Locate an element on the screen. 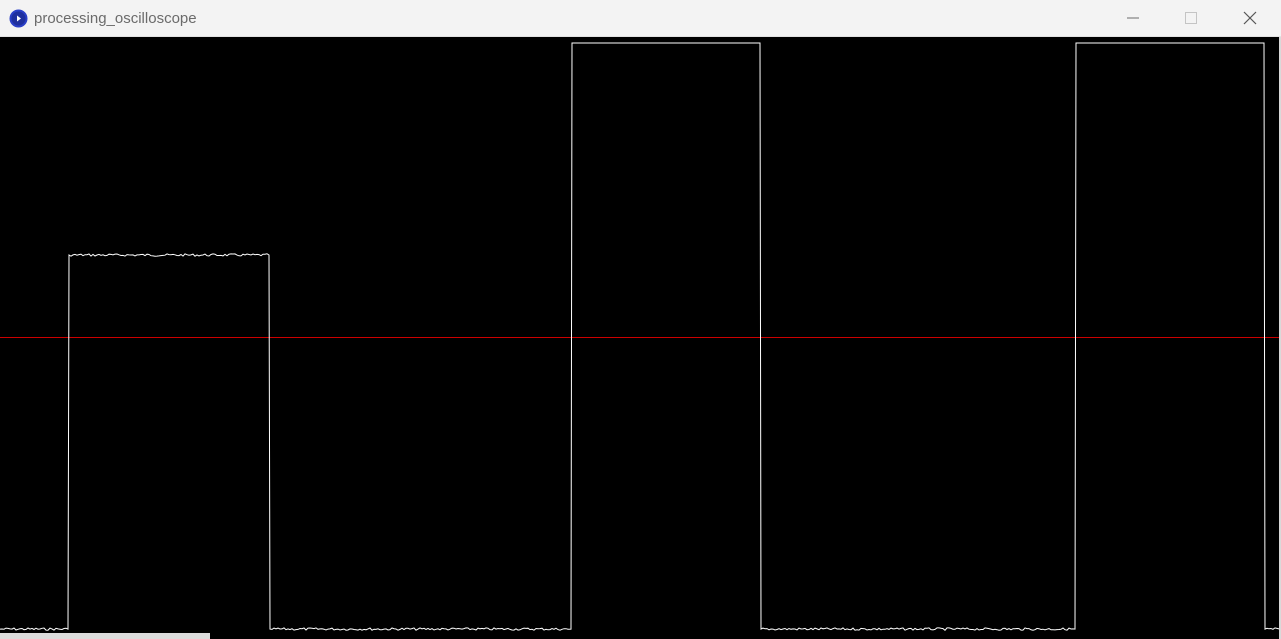 The height and width of the screenshot is (639, 1281). close-icon is located at coordinates (1250, 18).